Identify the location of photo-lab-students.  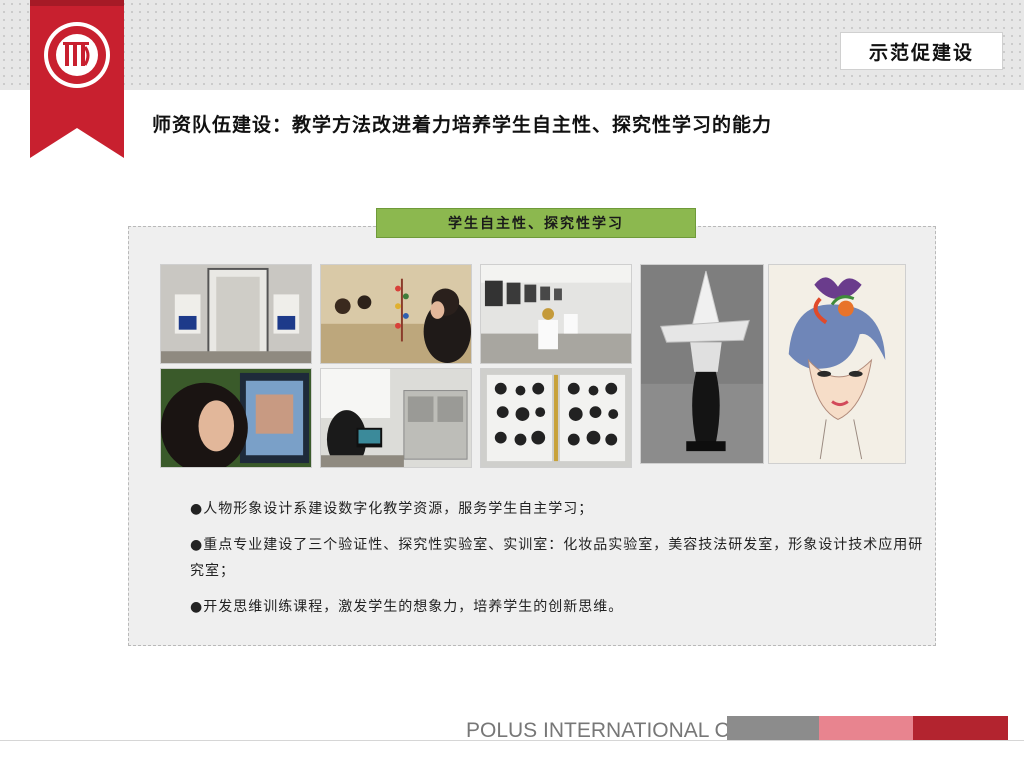
(396, 314).